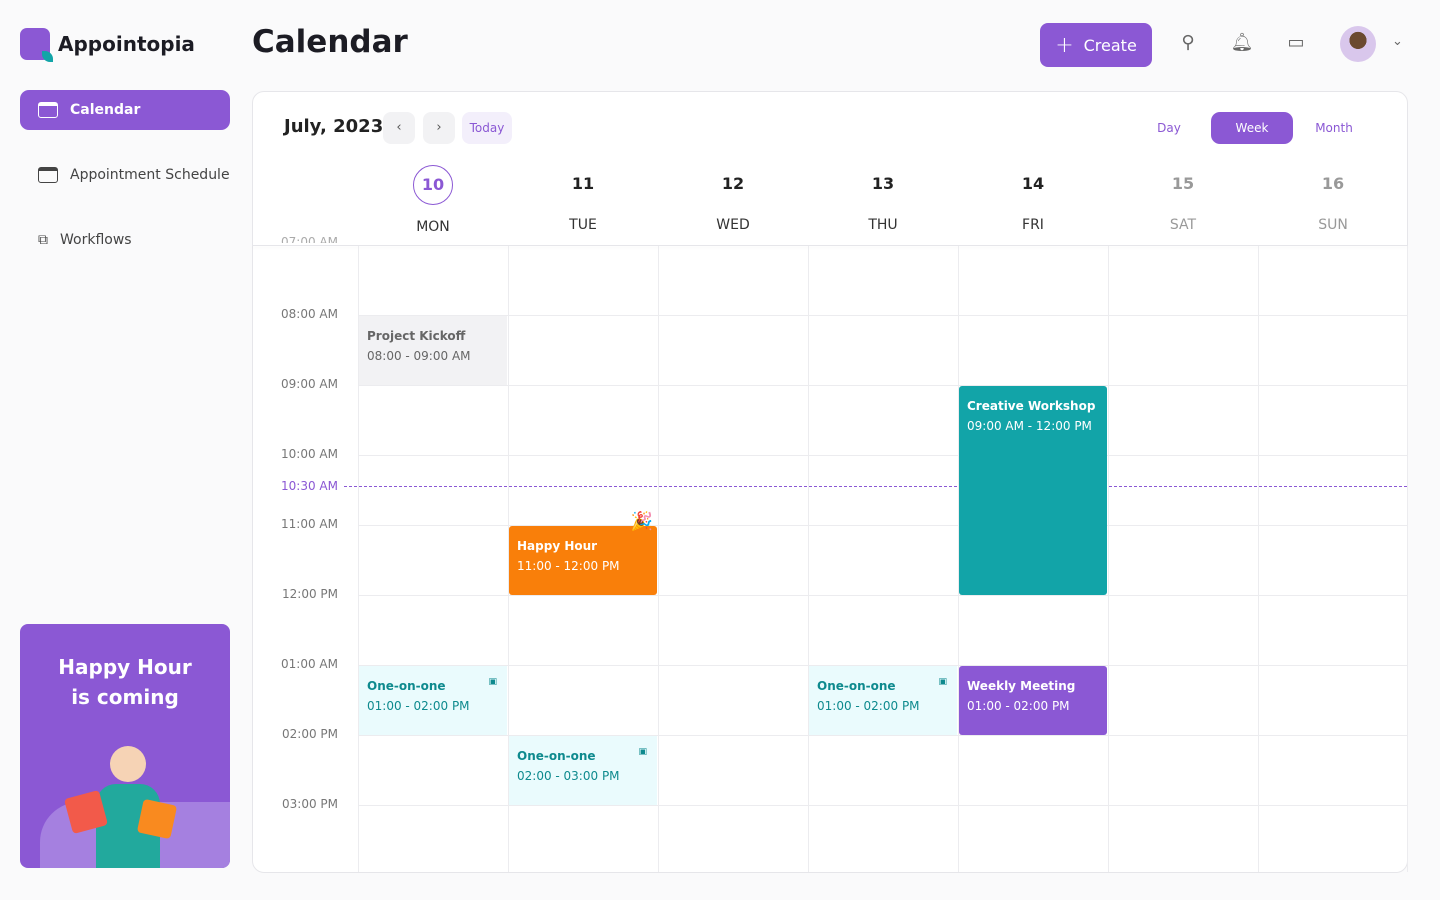 The height and width of the screenshot is (900, 1440). I want to click on app-name: Appointopia, so click(126, 44).